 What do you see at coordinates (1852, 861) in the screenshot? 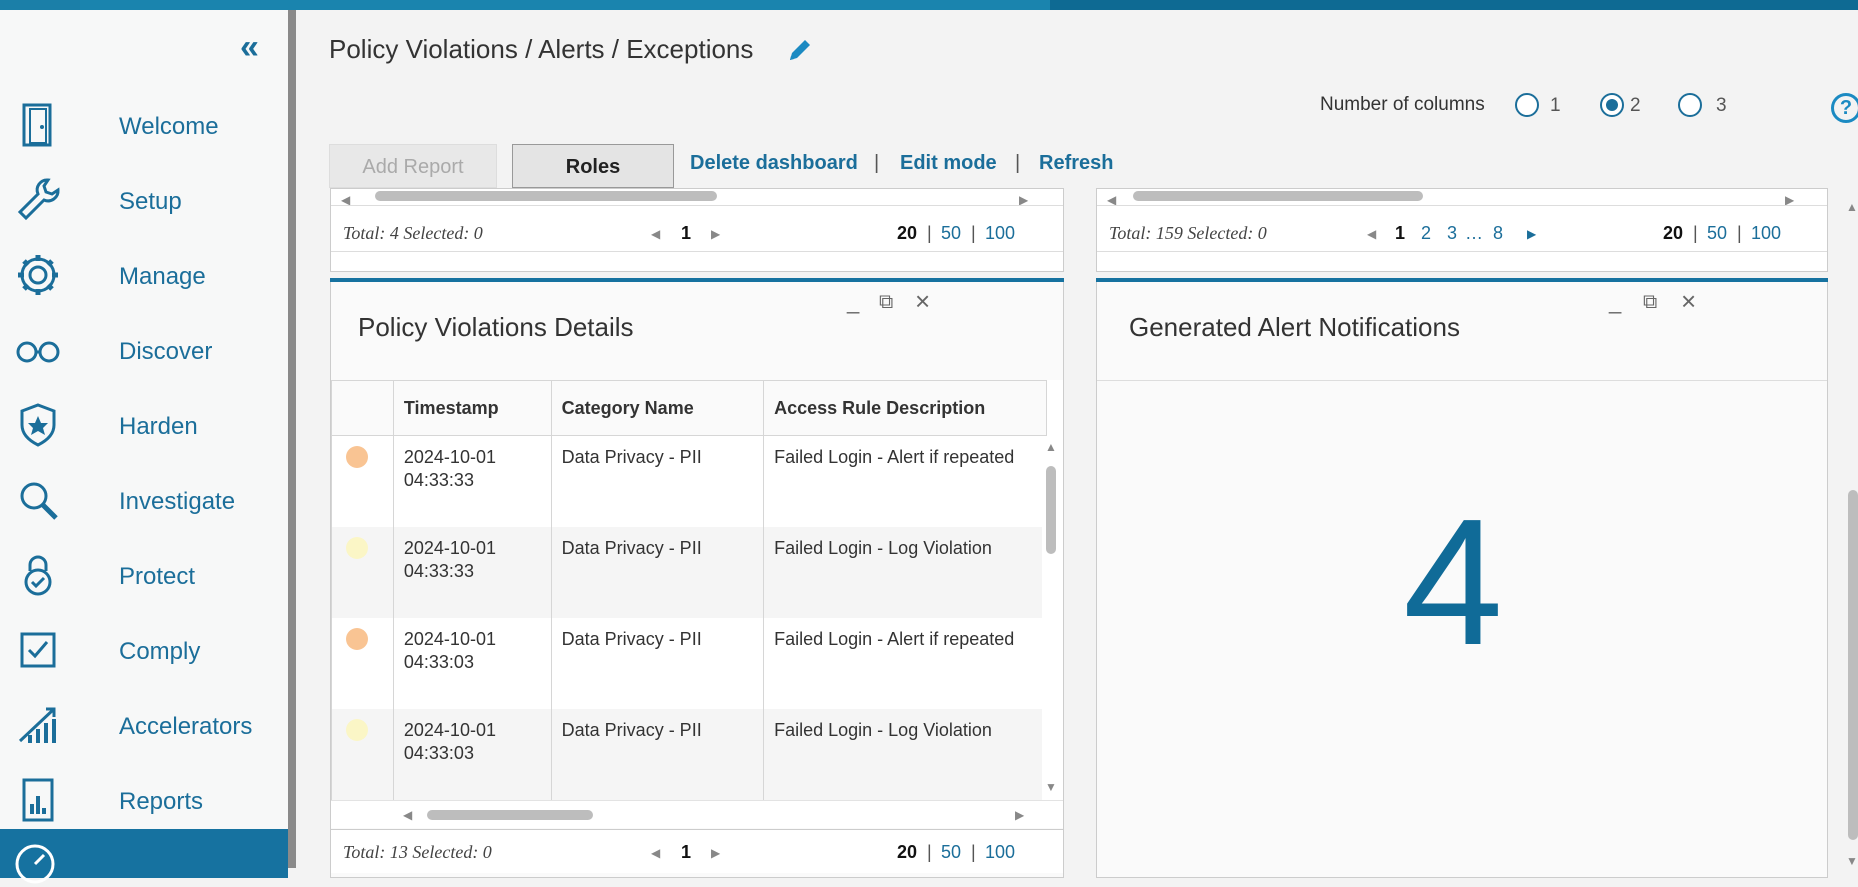
I see `page-scroll-down-icon: ▼` at bounding box center [1852, 861].